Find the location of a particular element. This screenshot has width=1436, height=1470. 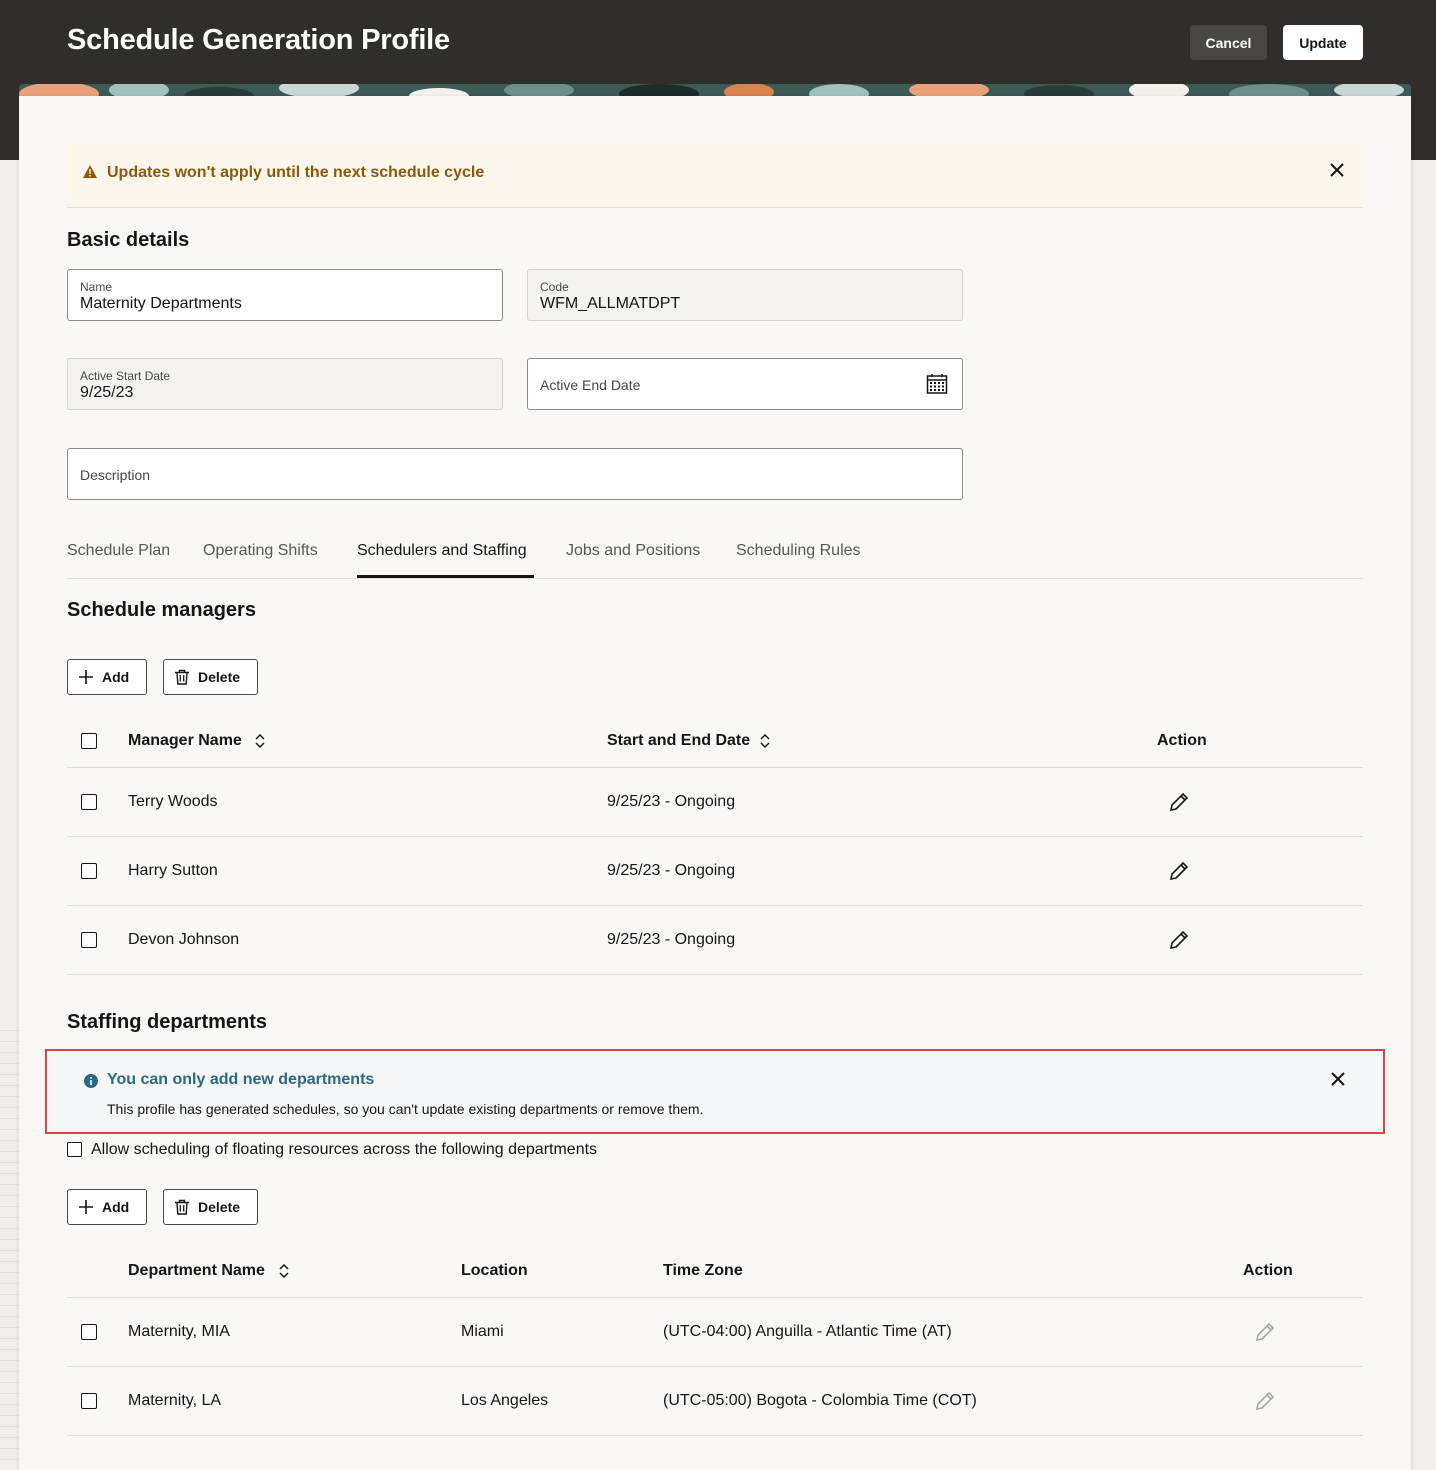

code-value: WFM_ALLMATDPT is located at coordinates (610, 303).